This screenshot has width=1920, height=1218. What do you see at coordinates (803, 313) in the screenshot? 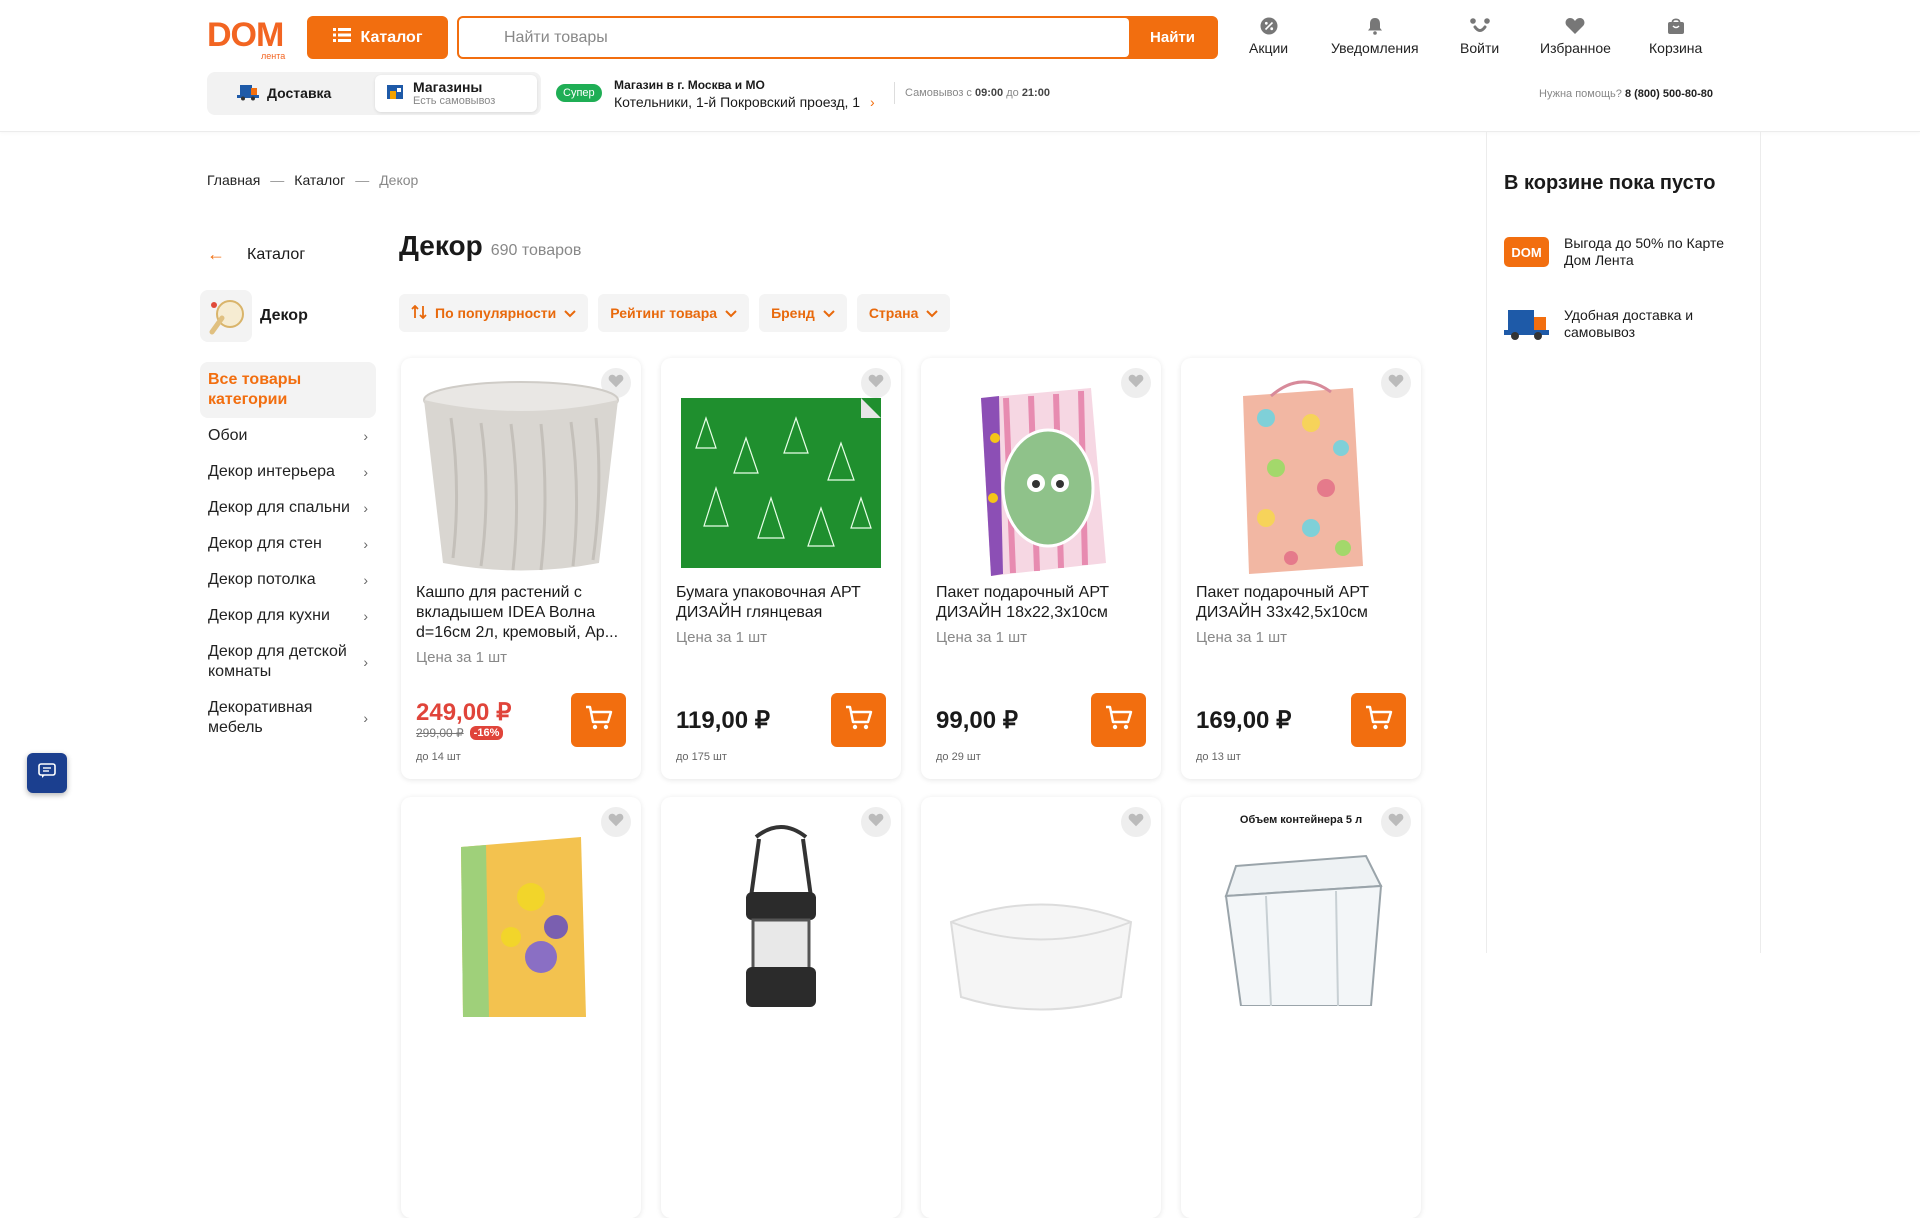
I see `brand-filter: Бренд` at bounding box center [803, 313].